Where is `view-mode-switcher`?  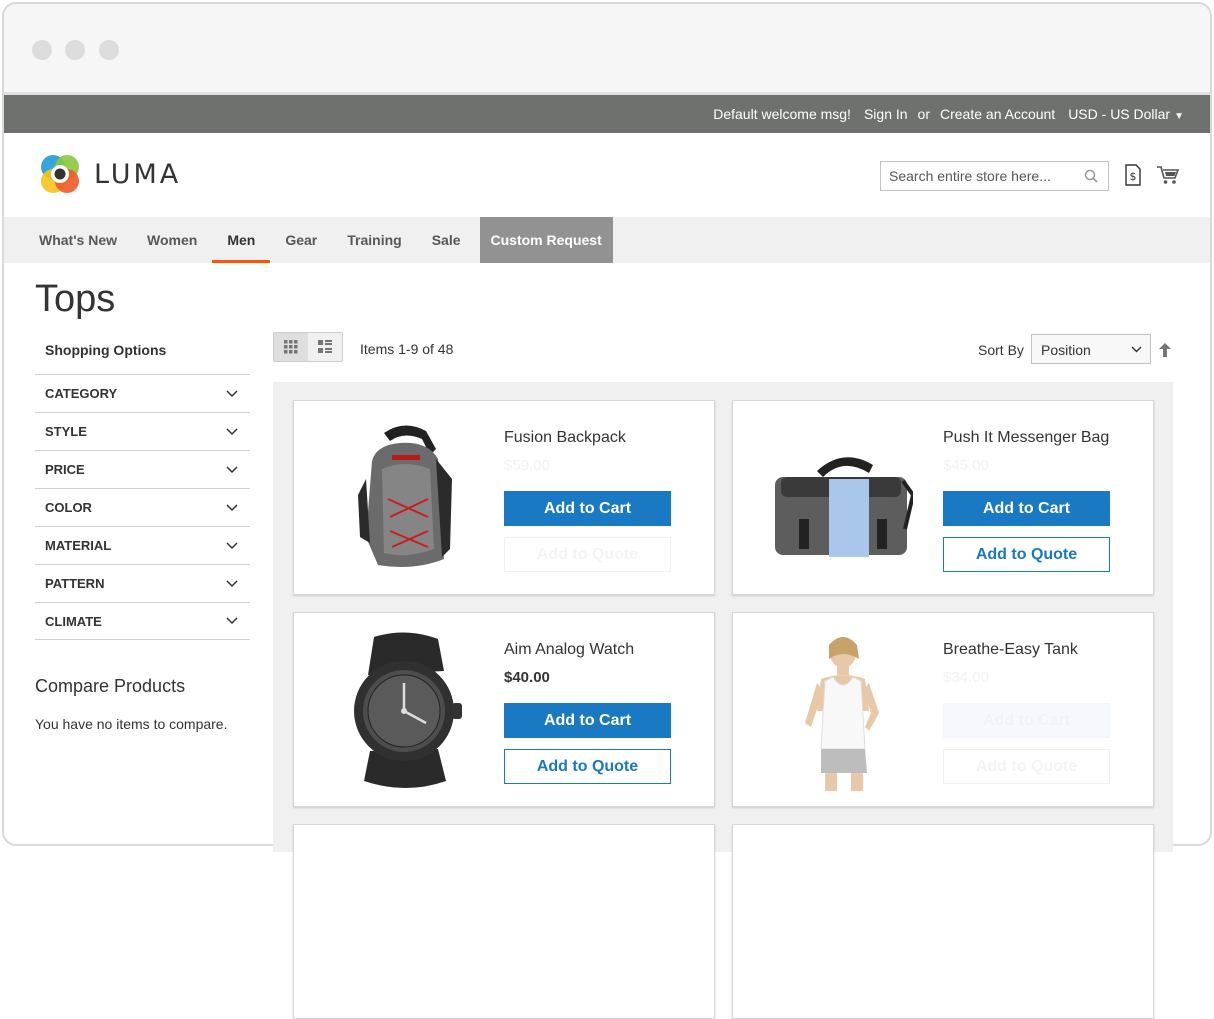 view-mode-switcher is located at coordinates (308, 347).